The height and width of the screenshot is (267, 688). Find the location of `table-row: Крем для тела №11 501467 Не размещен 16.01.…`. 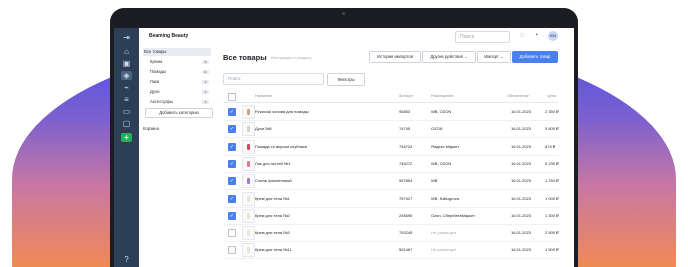

table-row: Крем для тела №11 501467 Не размещен 16.01.… is located at coordinates (391, 250).